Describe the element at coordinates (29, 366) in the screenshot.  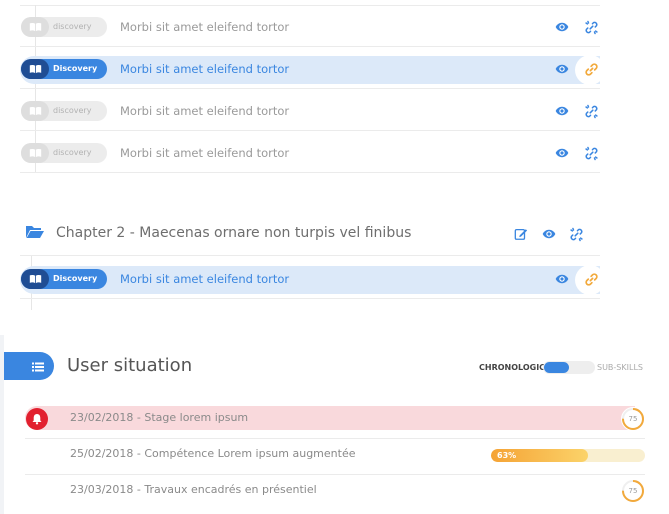
I see `section-tab` at that location.